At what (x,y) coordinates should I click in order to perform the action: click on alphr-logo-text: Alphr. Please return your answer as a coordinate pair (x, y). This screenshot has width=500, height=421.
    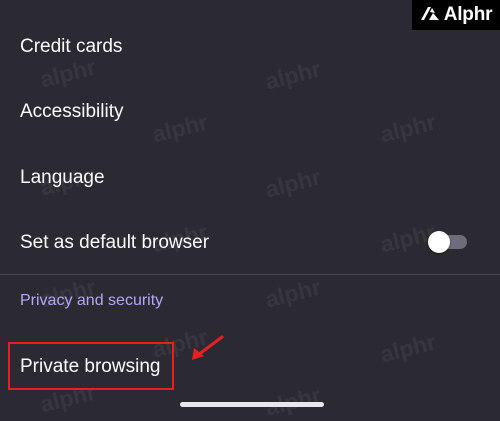
    Looking at the image, I should click on (468, 14).